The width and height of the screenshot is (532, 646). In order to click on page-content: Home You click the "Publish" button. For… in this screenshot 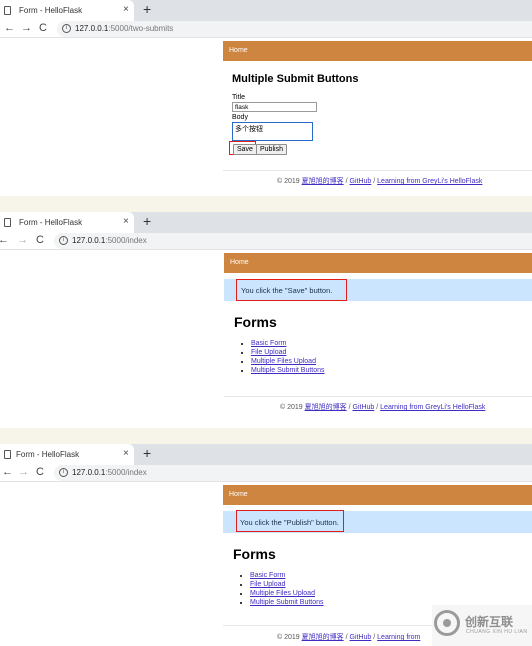, I will do `click(377, 563)`.